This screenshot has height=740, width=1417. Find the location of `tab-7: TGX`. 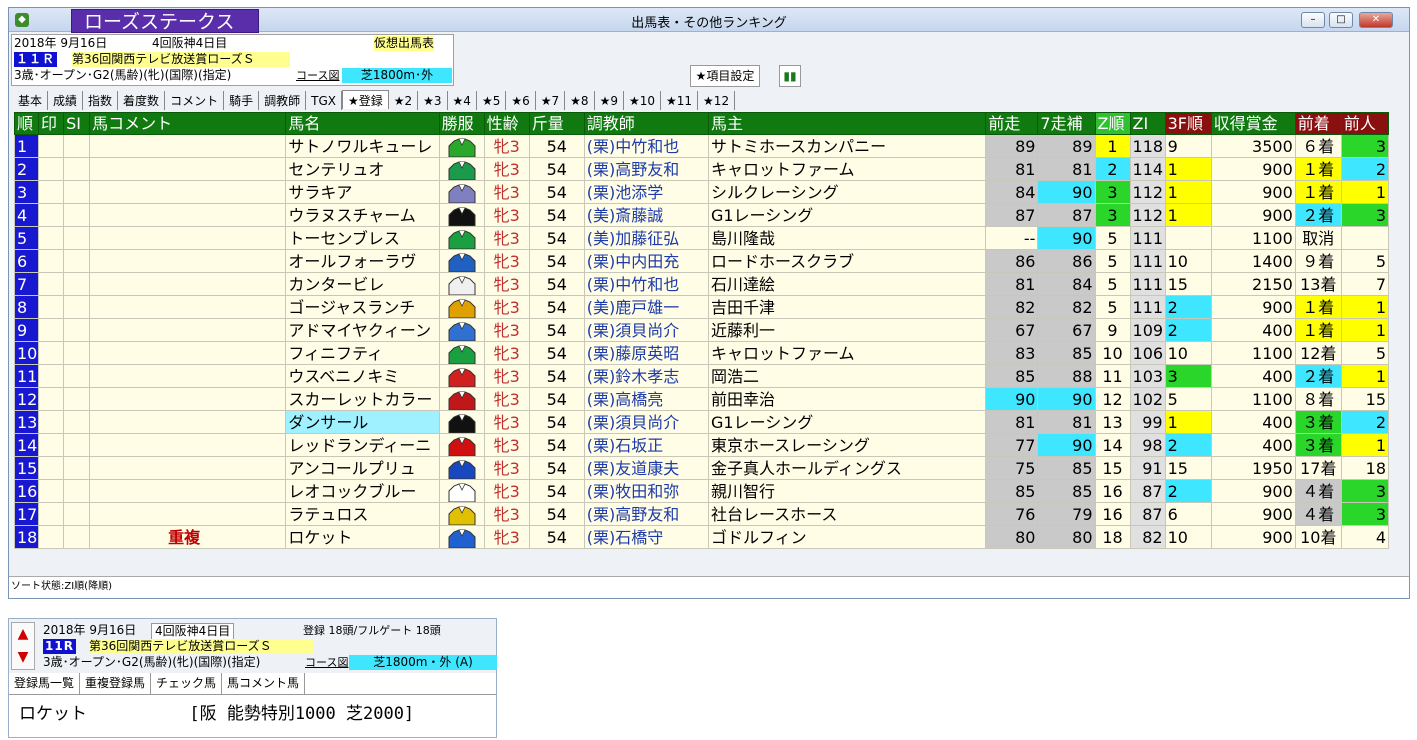

tab-7: TGX is located at coordinates (324, 100).